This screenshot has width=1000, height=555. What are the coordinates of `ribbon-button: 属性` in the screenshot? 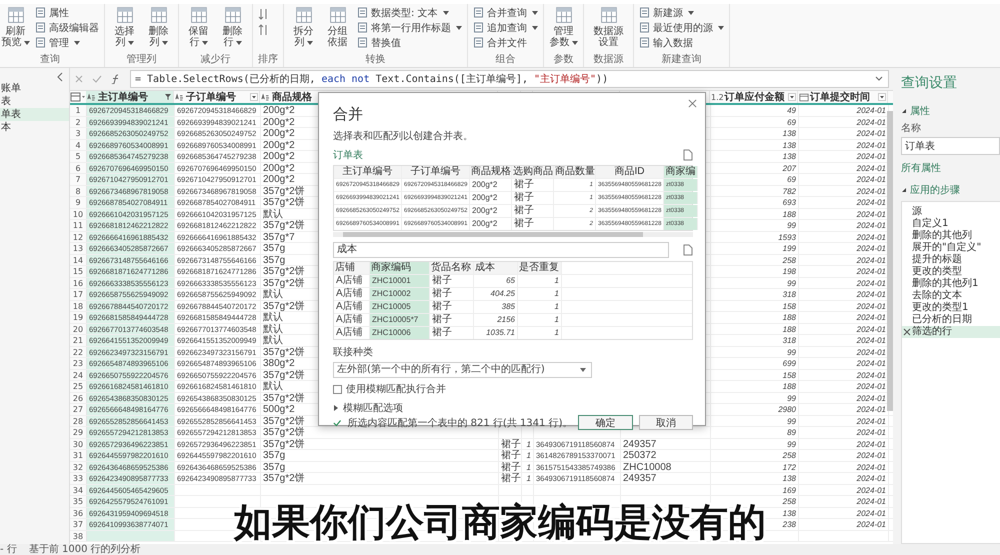 It's located at (67, 12).